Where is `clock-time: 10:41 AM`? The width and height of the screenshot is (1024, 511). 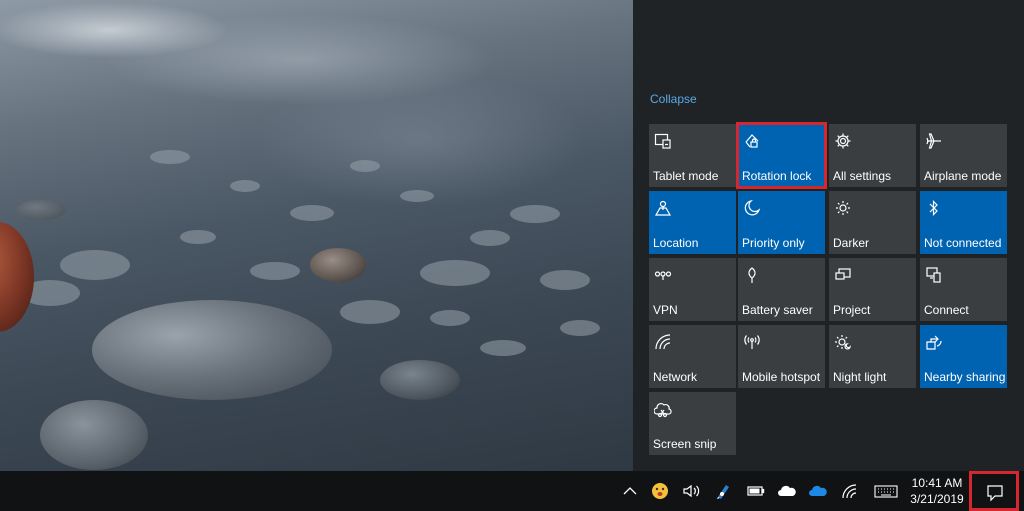
clock-time: 10:41 AM is located at coordinates (937, 483).